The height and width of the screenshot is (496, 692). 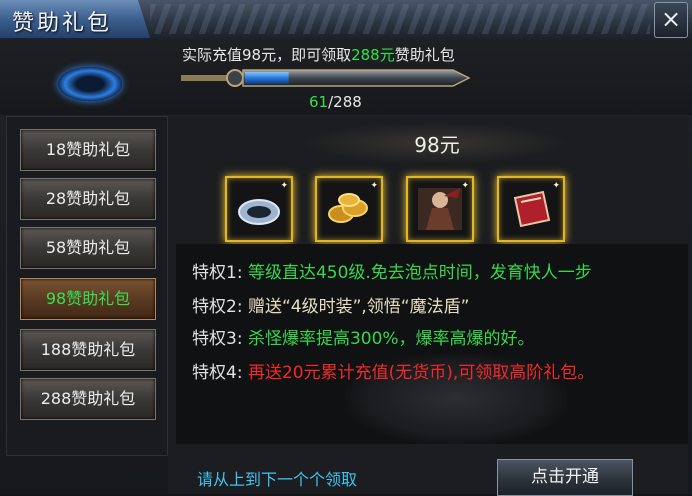 I want to click on perk-4: 特权4: 再送20元累计充值(无货币),可领取高阶礼包。, so click(x=393, y=370).